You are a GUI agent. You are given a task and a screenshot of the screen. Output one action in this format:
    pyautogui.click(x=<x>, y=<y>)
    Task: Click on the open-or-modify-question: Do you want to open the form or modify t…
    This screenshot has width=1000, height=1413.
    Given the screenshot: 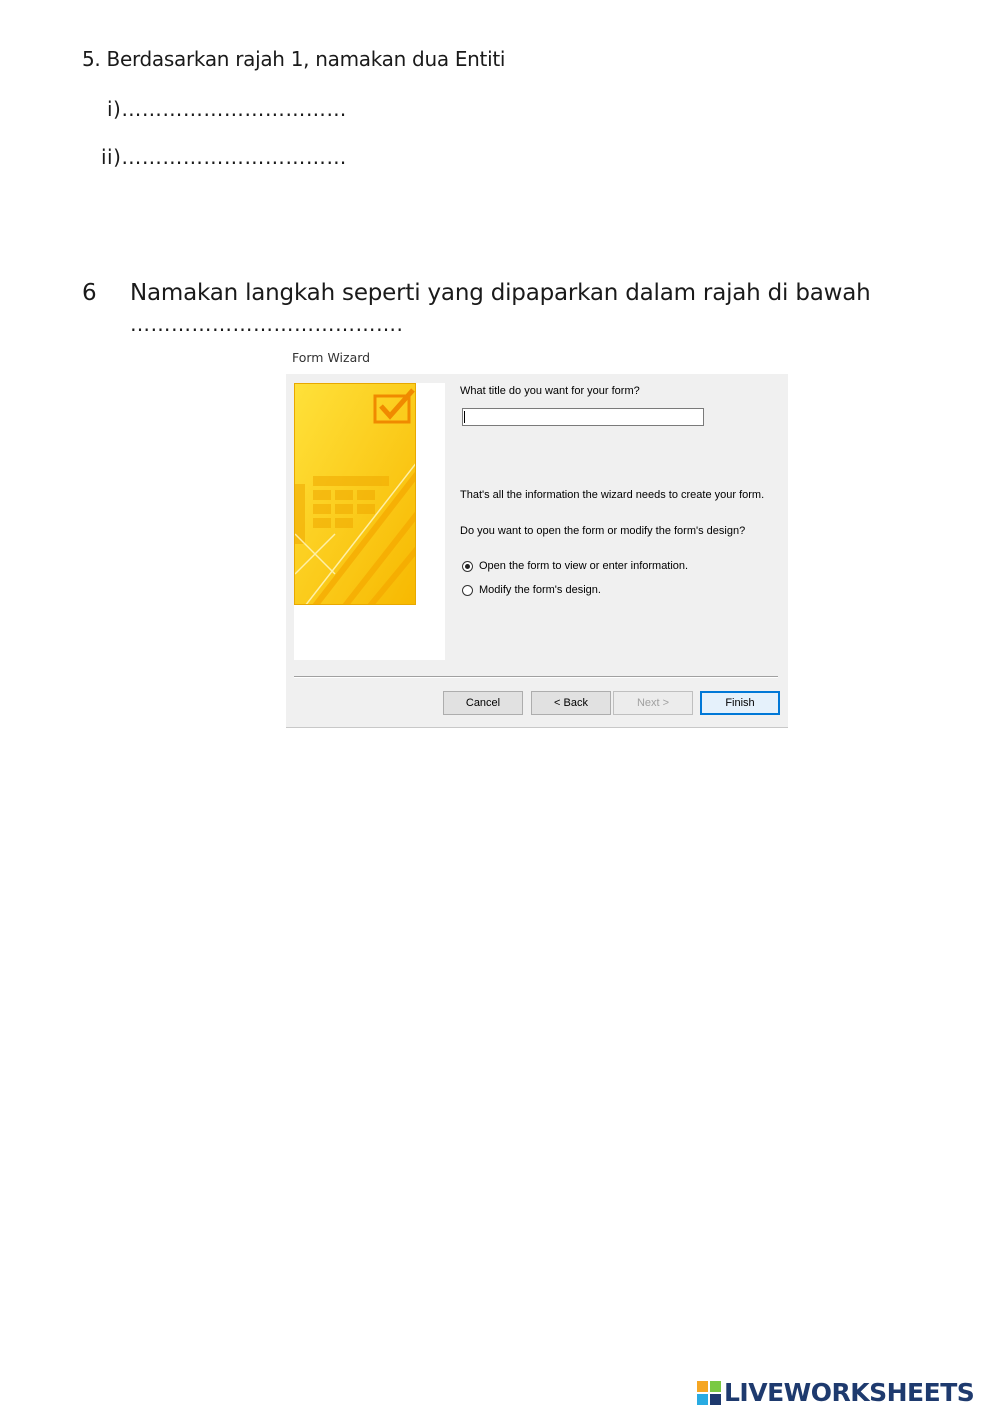 What is the action you would take?
    pyautogui.click(x=603, y=531)
    